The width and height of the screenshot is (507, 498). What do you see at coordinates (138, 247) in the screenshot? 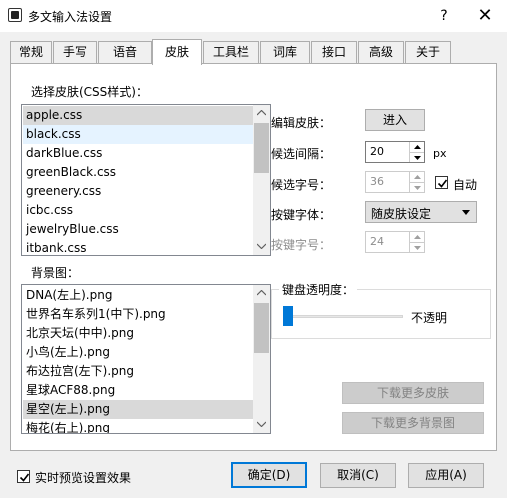
I see `list-item: itbank.css` at bounding box center [138, 247].